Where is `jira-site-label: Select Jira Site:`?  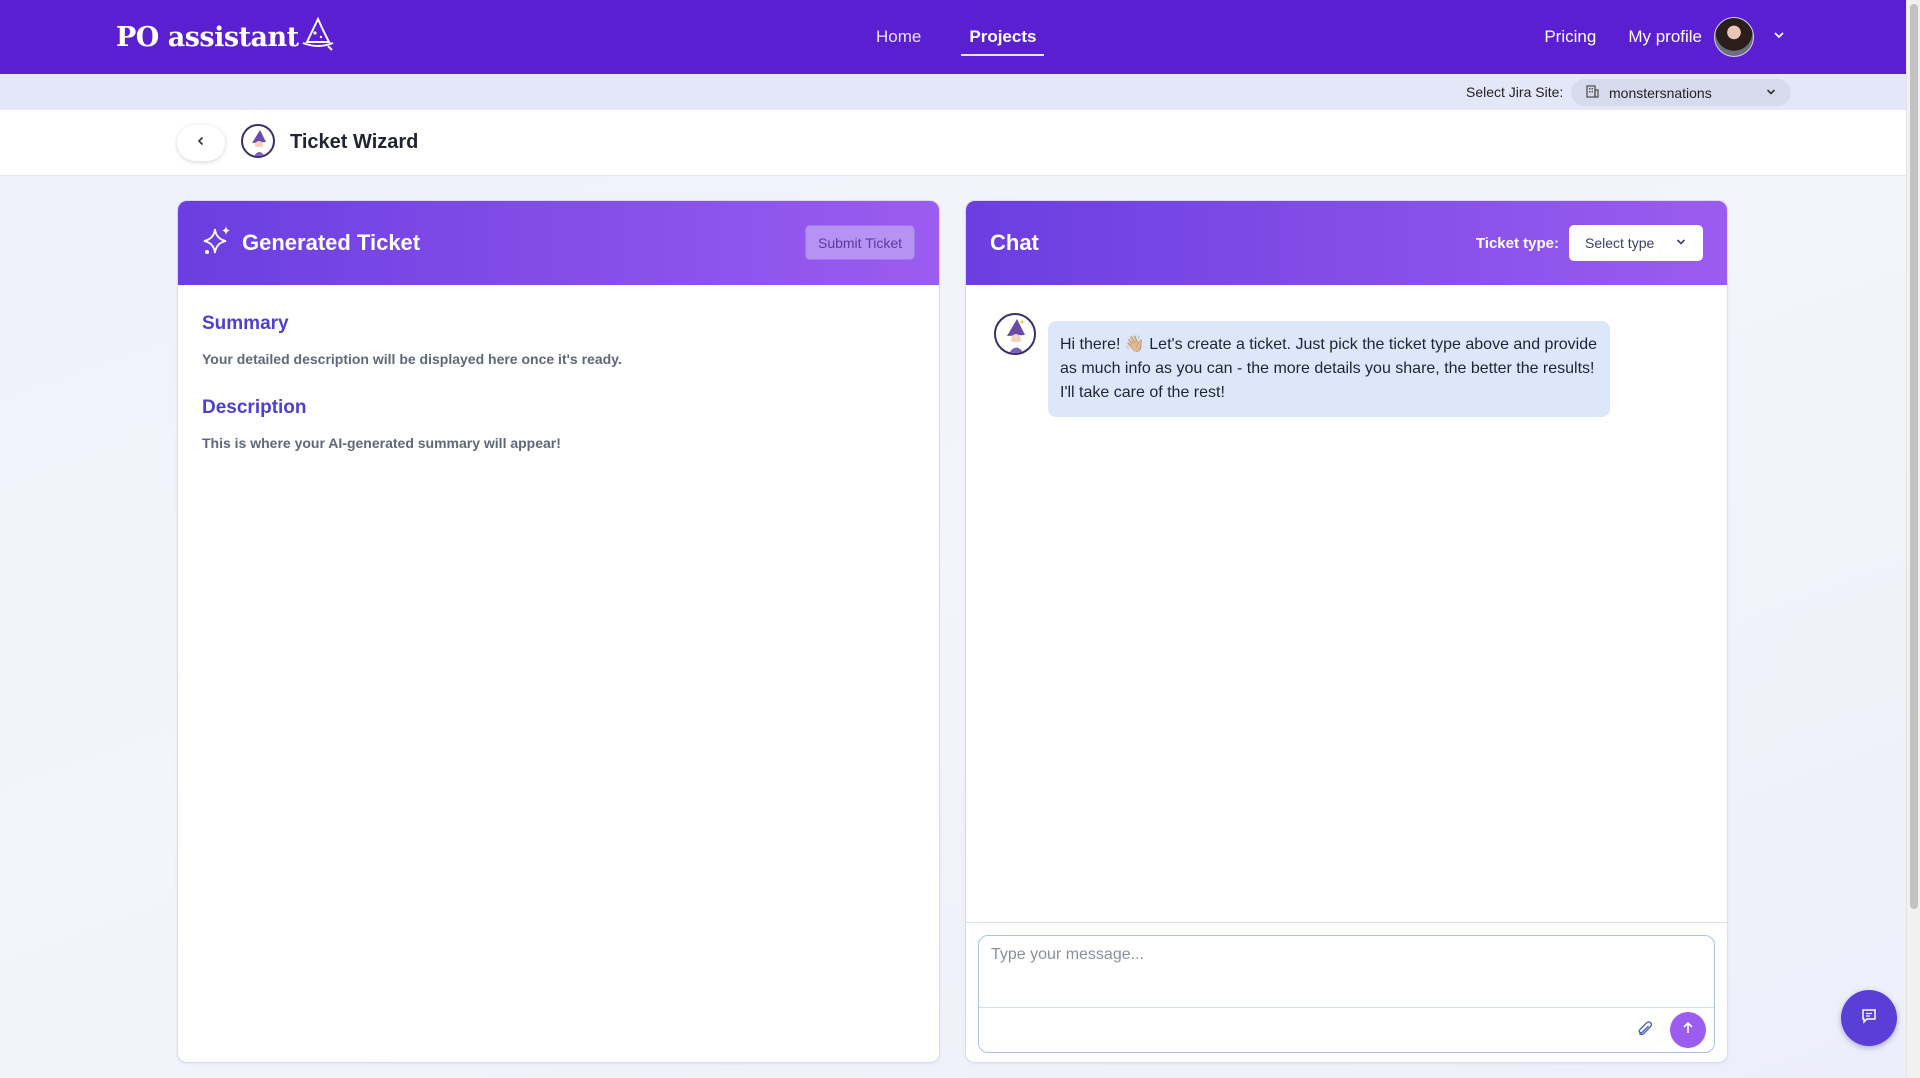
jira-site-label: Select Jira Site: is located at coordinates (1515, 92).